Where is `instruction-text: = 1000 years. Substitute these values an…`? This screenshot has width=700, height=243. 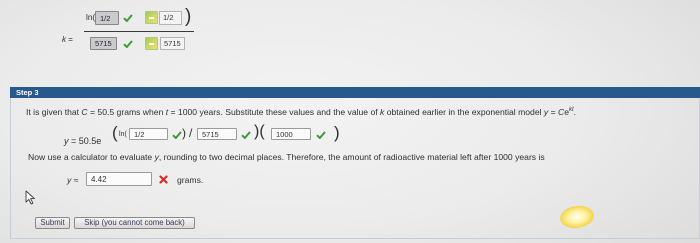 instruction-text: = 1000 years. Substitute these values an… is located at coordinates (274, 112).